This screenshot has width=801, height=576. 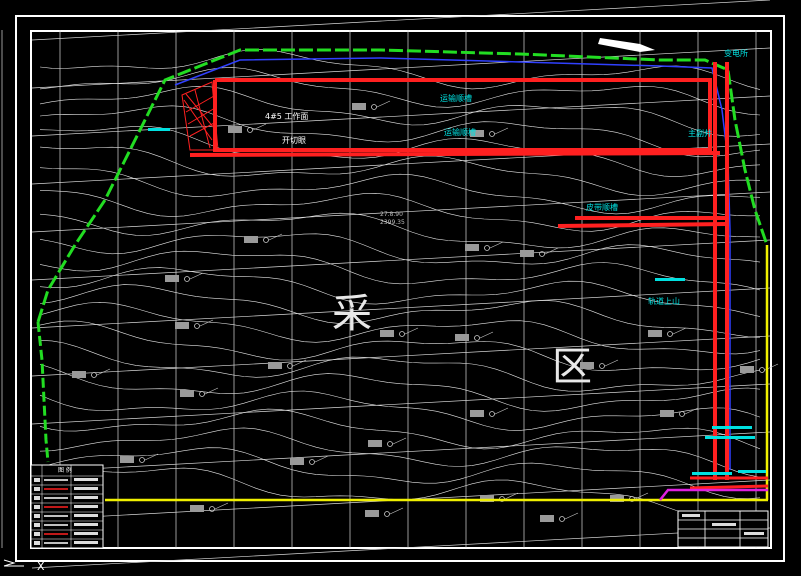 What do you see at coordinates (572, 367) in the screenshot?
I see `zone-char-qu: 区` at bounding box center [572, 367].